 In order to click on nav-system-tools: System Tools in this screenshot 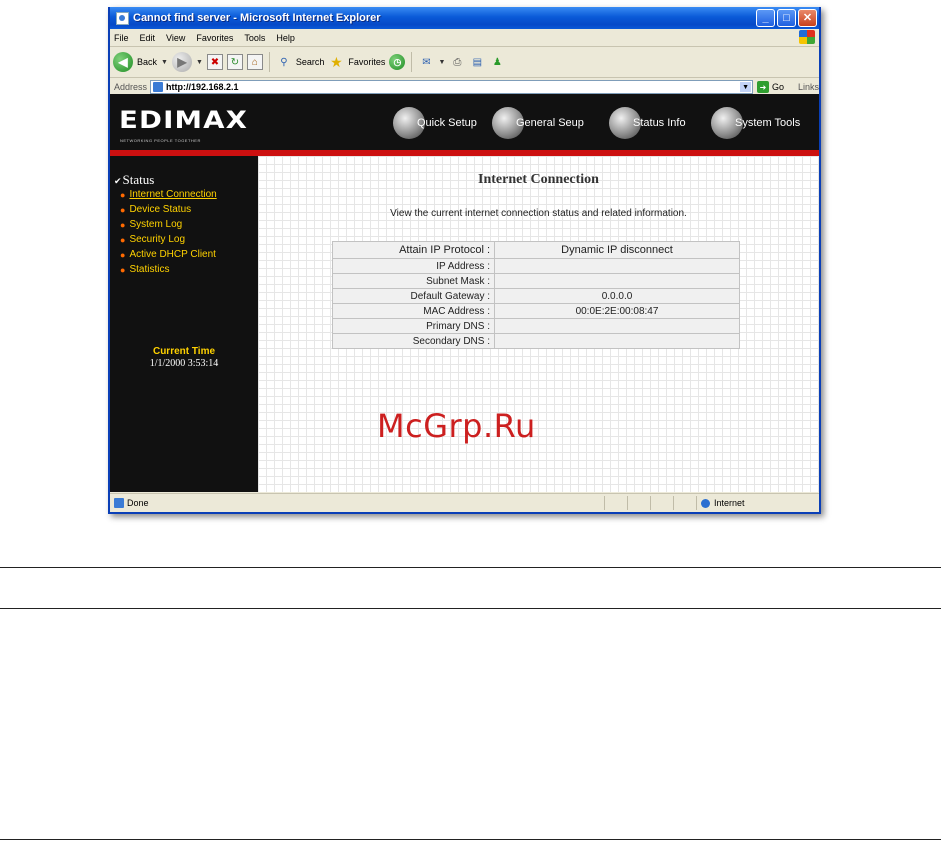, I will do `click(755, 123)`.